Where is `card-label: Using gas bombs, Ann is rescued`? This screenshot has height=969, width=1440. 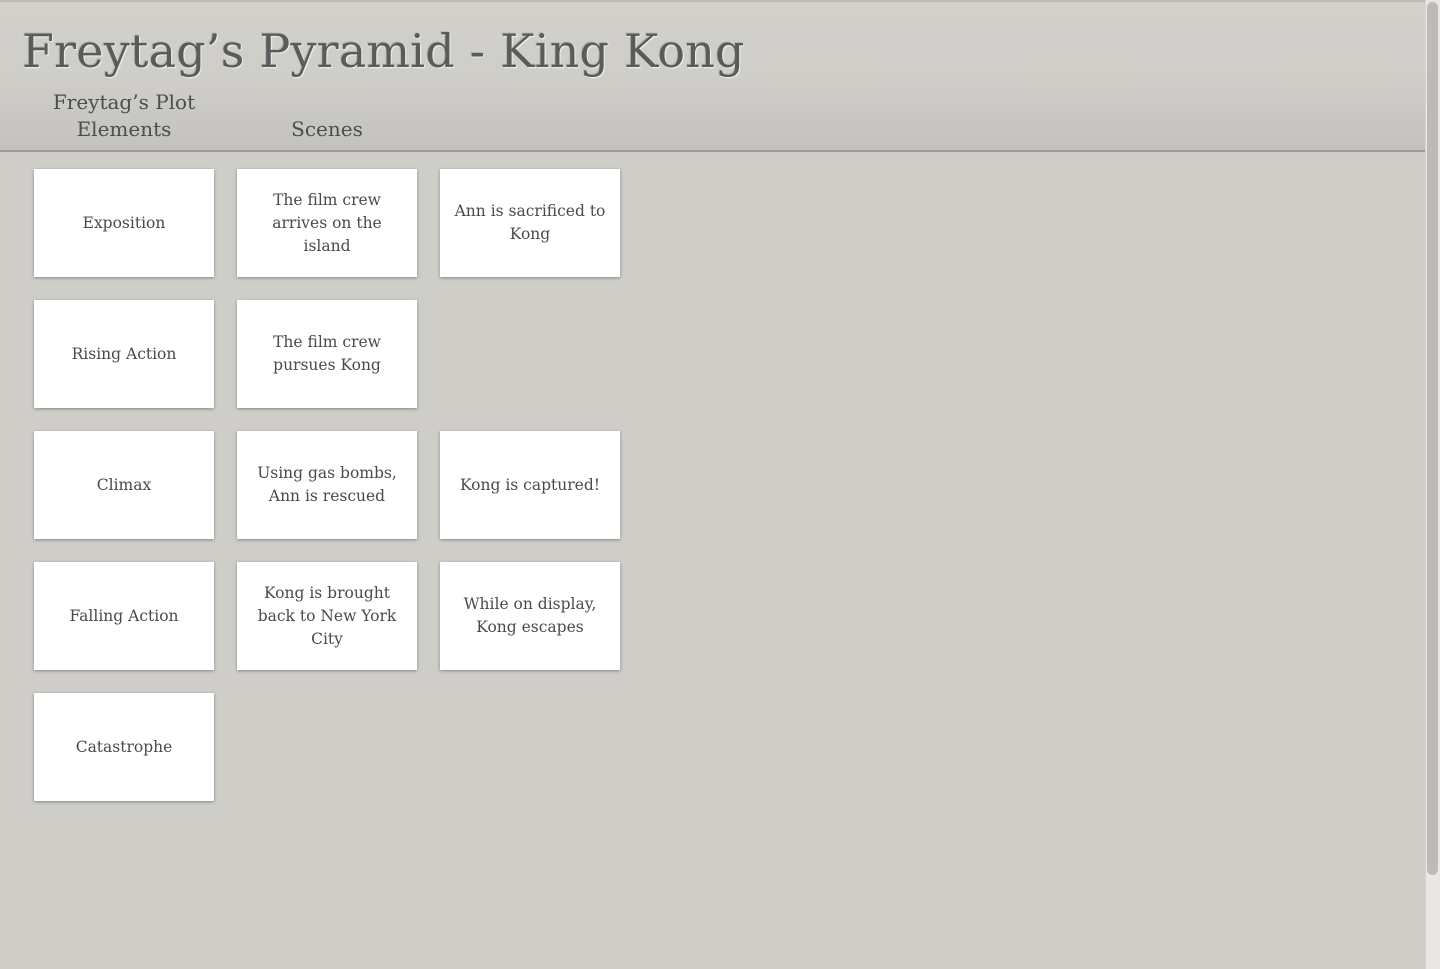
card-label: Using gas bombs, Ann is rescued is located at coordinates (327, 484).